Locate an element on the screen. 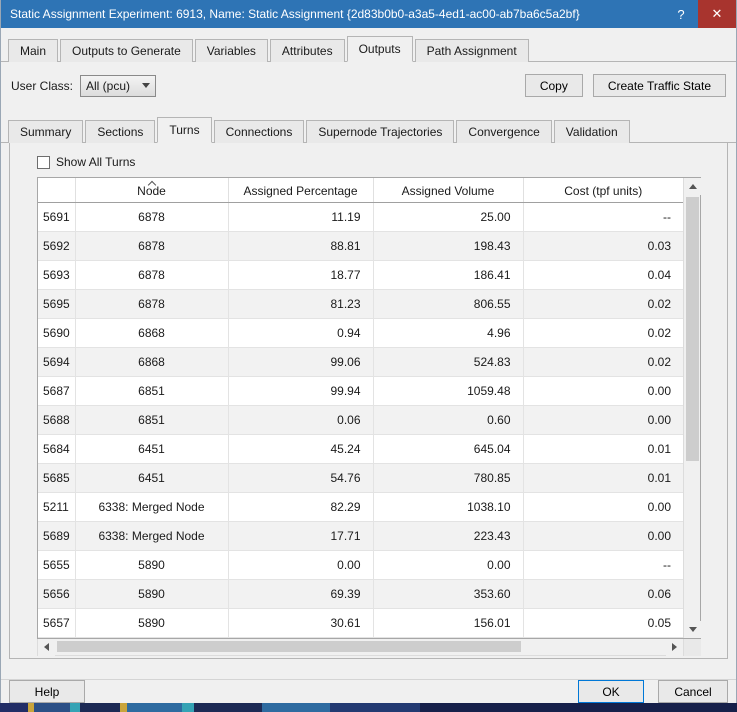 The height and width of the screenshot is (712, 737). assigned-volume-cell: 0.00 is located at coordinates (448, 565).